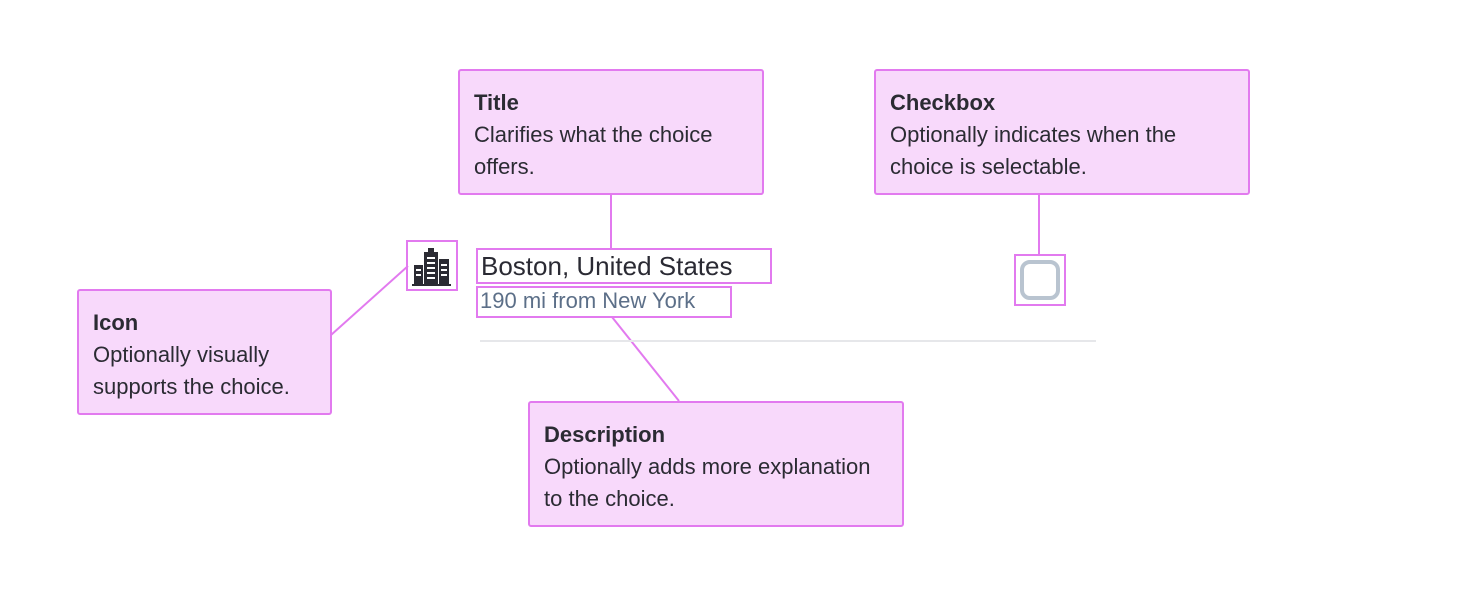 Image resolution: width=1472 pixels, height=600 pixels. I want to click on description-callout-heading: Description, so click(605, 434).